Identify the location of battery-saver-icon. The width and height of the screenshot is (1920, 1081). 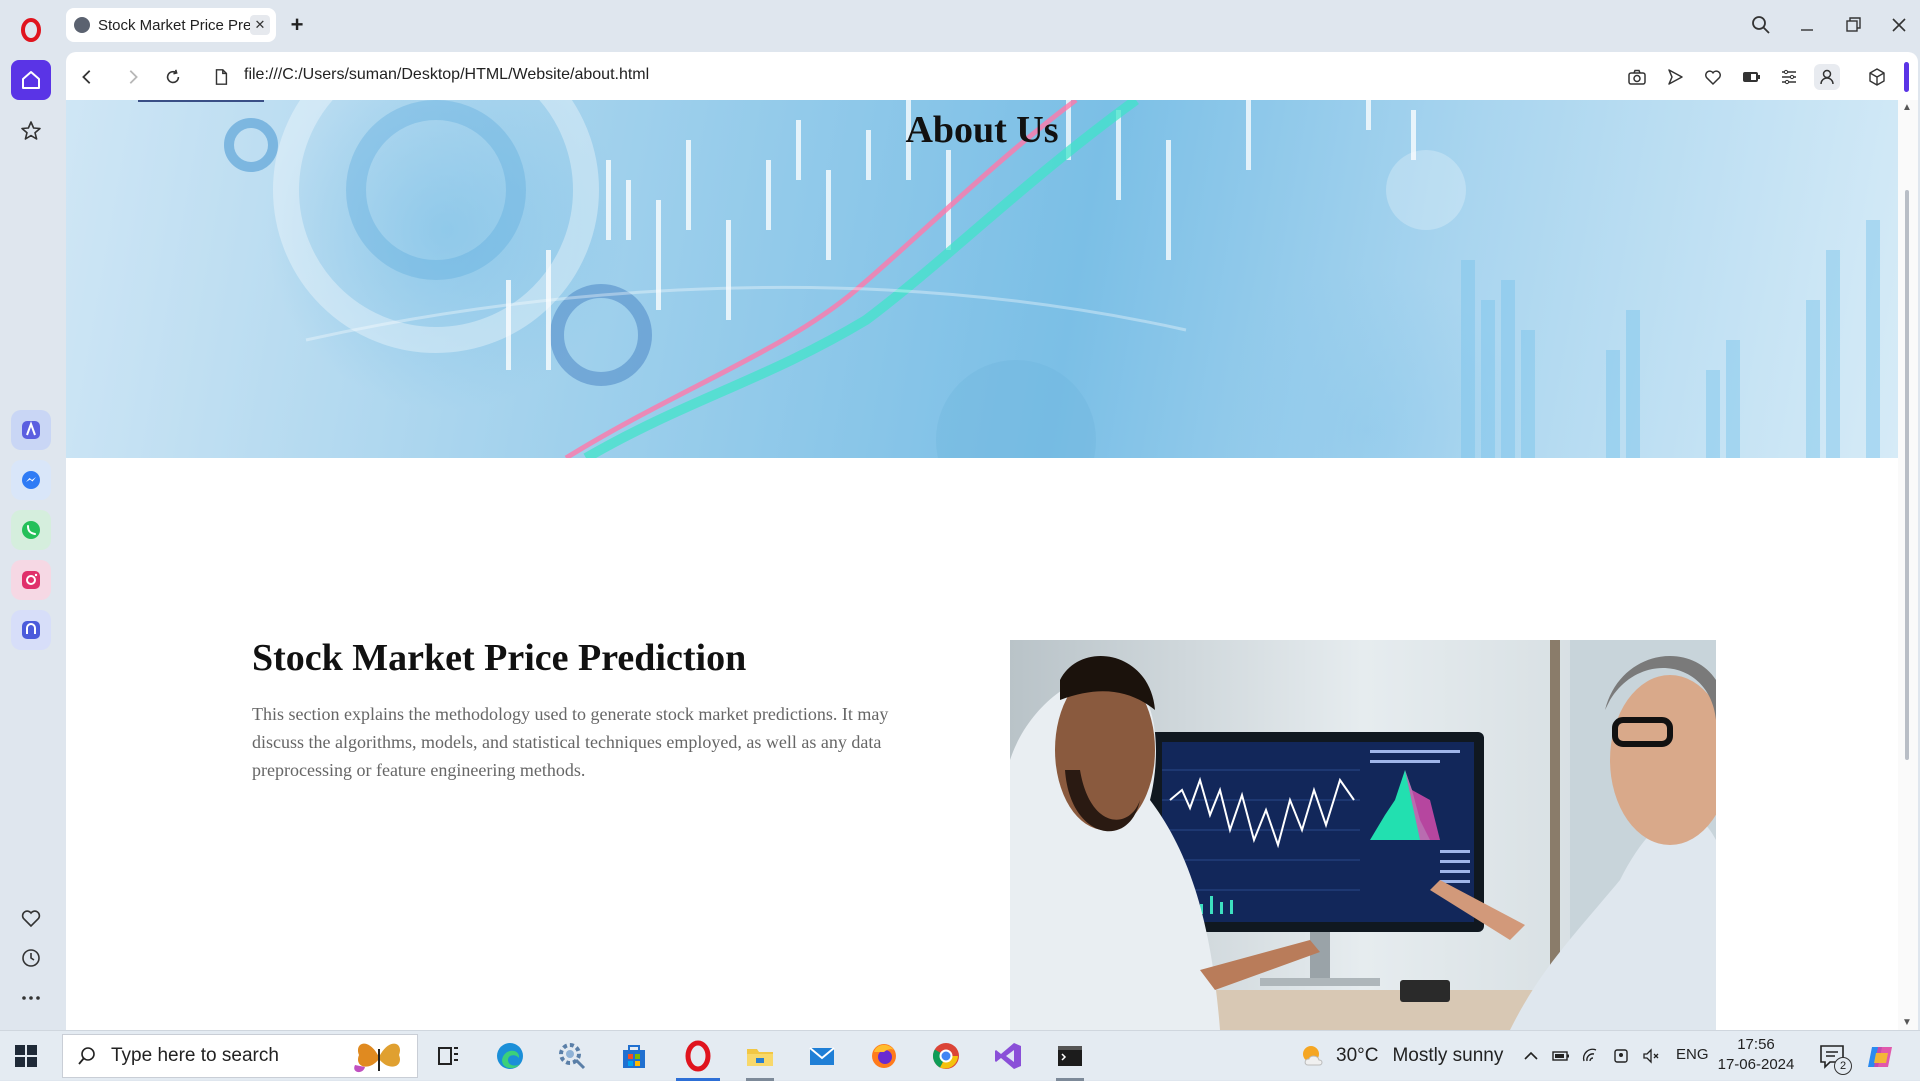
(1751, 77).